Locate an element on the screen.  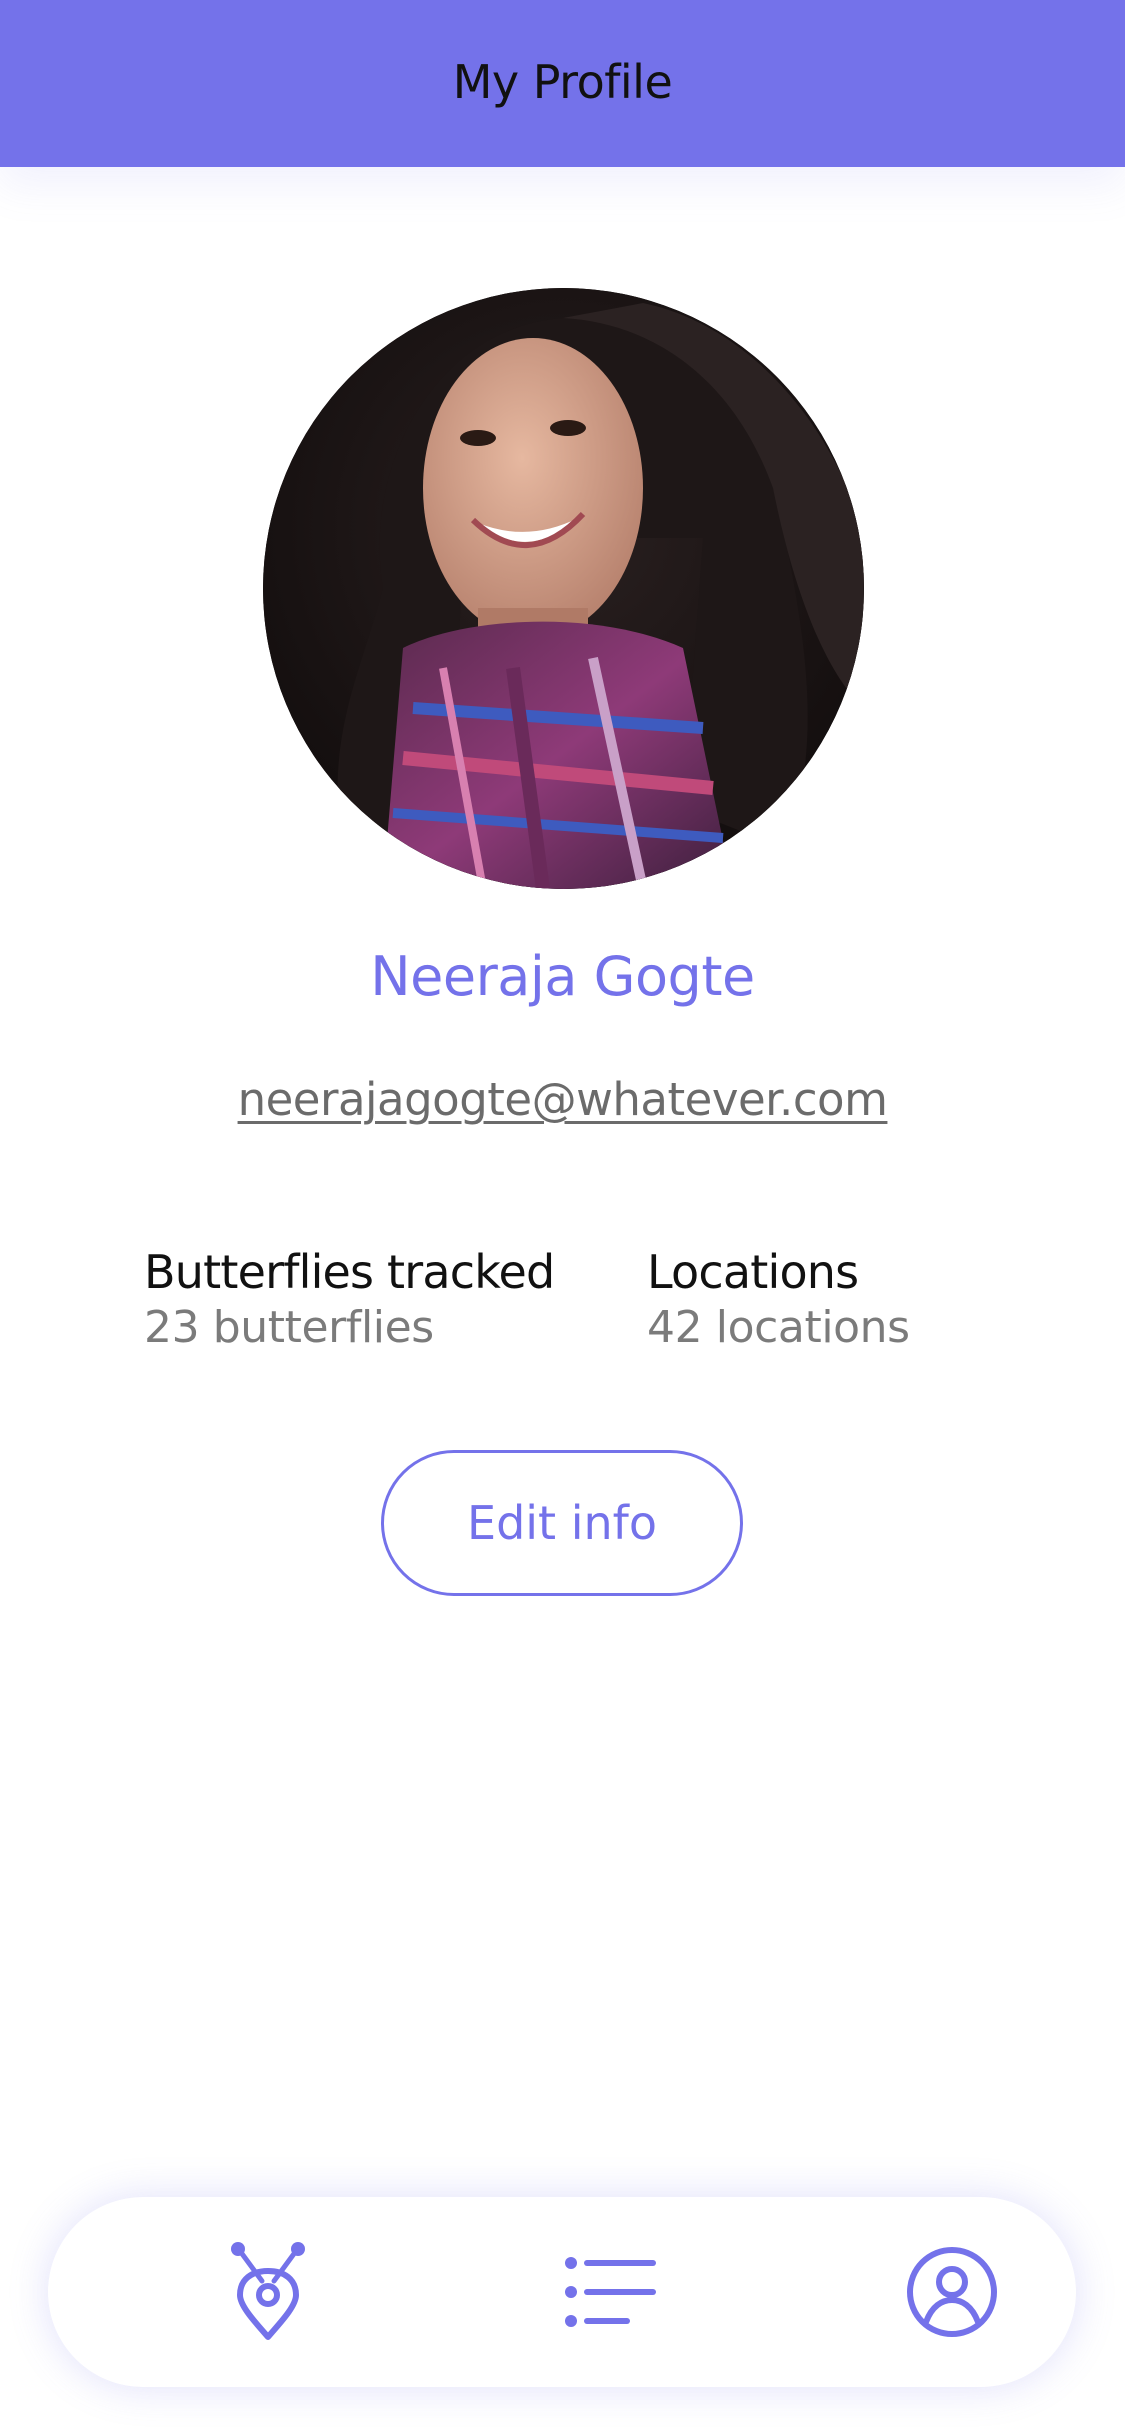
avatar-photo is located at coordinates (563, 588).